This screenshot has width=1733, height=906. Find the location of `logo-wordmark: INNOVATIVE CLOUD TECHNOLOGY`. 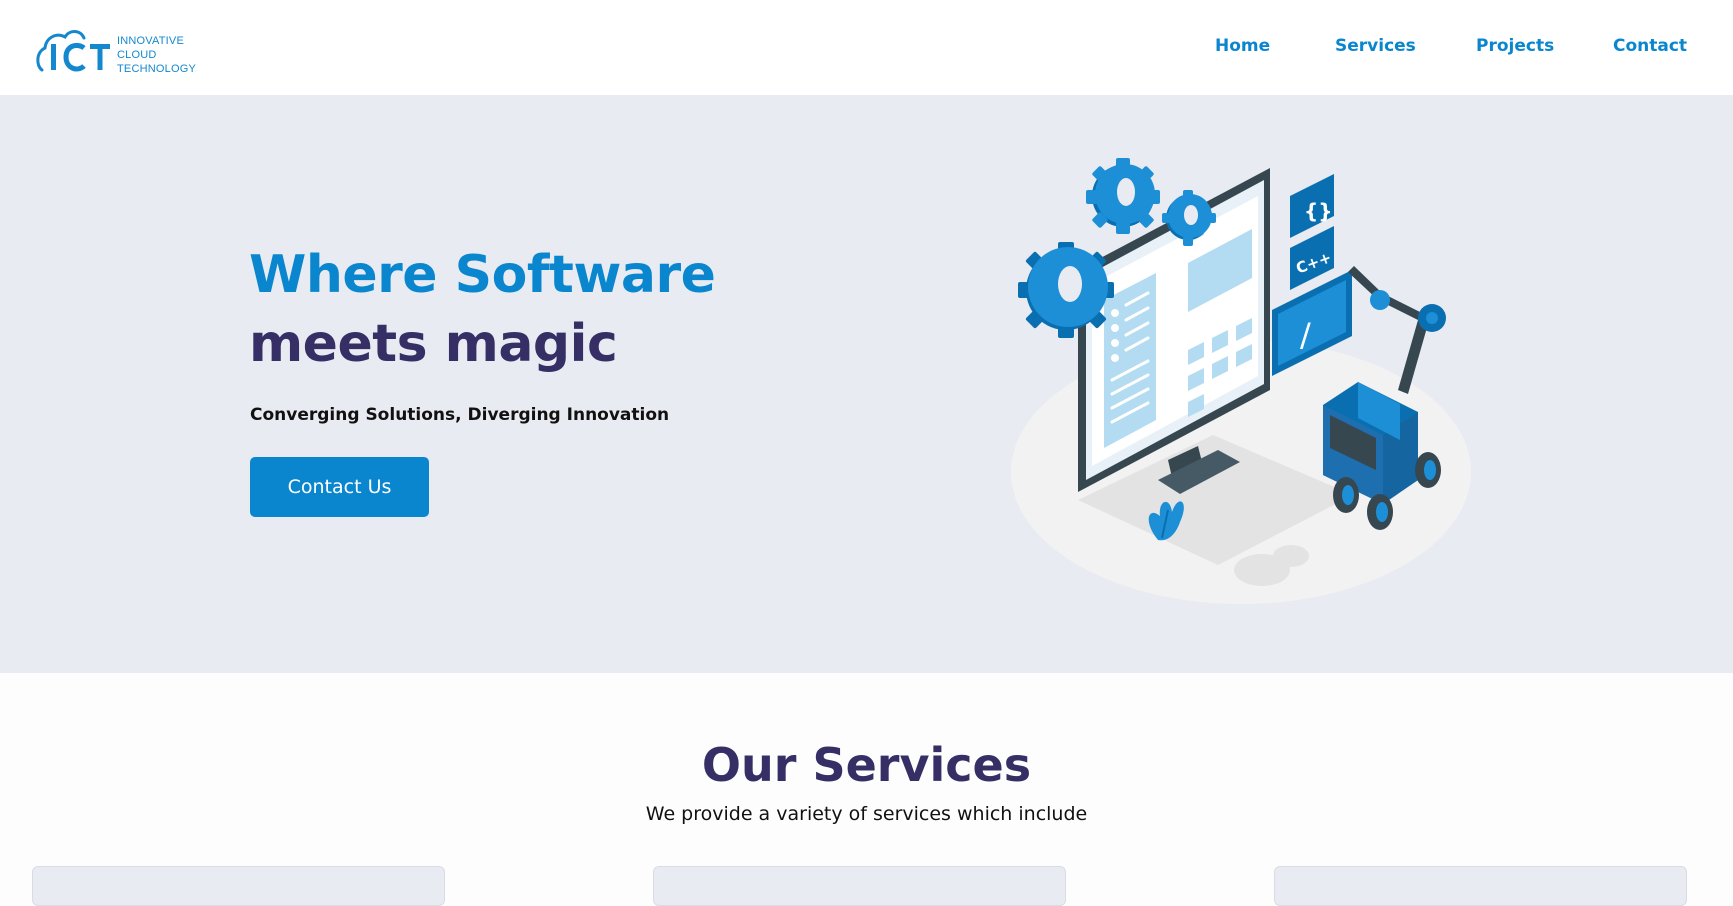

logo-wordmark: INNOVATIVE CLOUD TECHNOLOGY is located at coordinates (156, 55).